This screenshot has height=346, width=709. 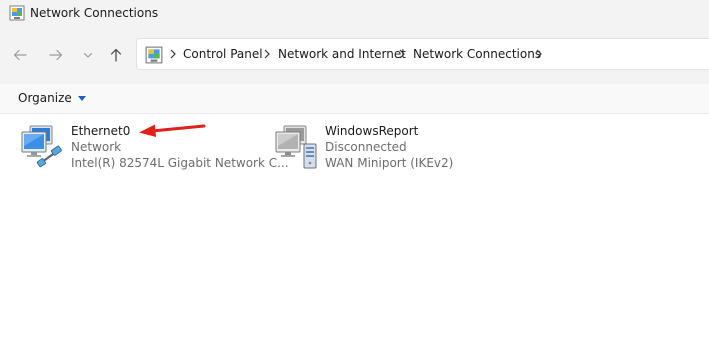 What do you see at coordinates (372, 131) in the screenshot?
I see `connection-name: WindowsReport` at bounding box center [372, 131].